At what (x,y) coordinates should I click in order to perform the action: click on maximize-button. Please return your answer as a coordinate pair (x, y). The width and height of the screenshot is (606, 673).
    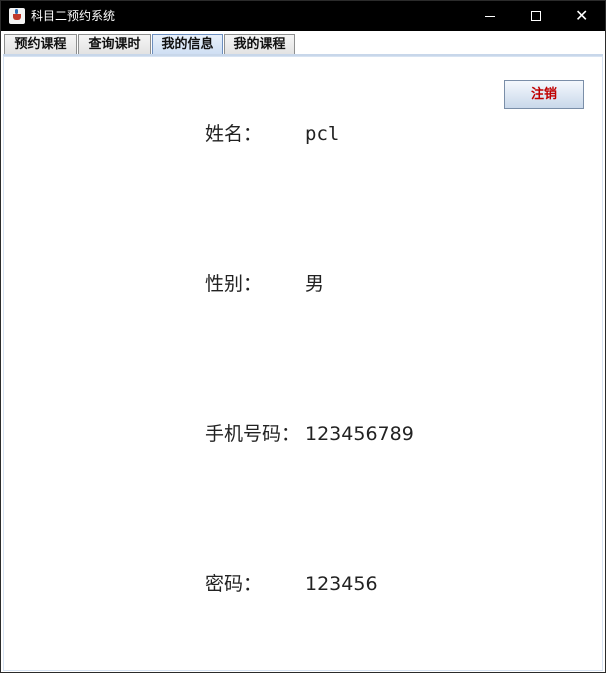
    Looking at the image, I should click on (536, 16).